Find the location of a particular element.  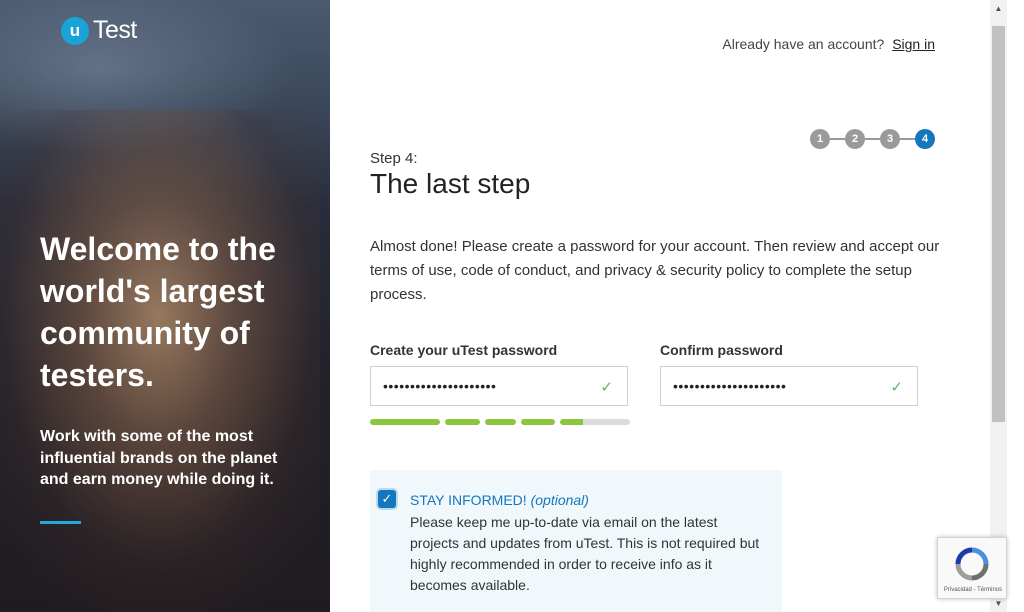

step-3: 3 is located at coordinates (890, 139).